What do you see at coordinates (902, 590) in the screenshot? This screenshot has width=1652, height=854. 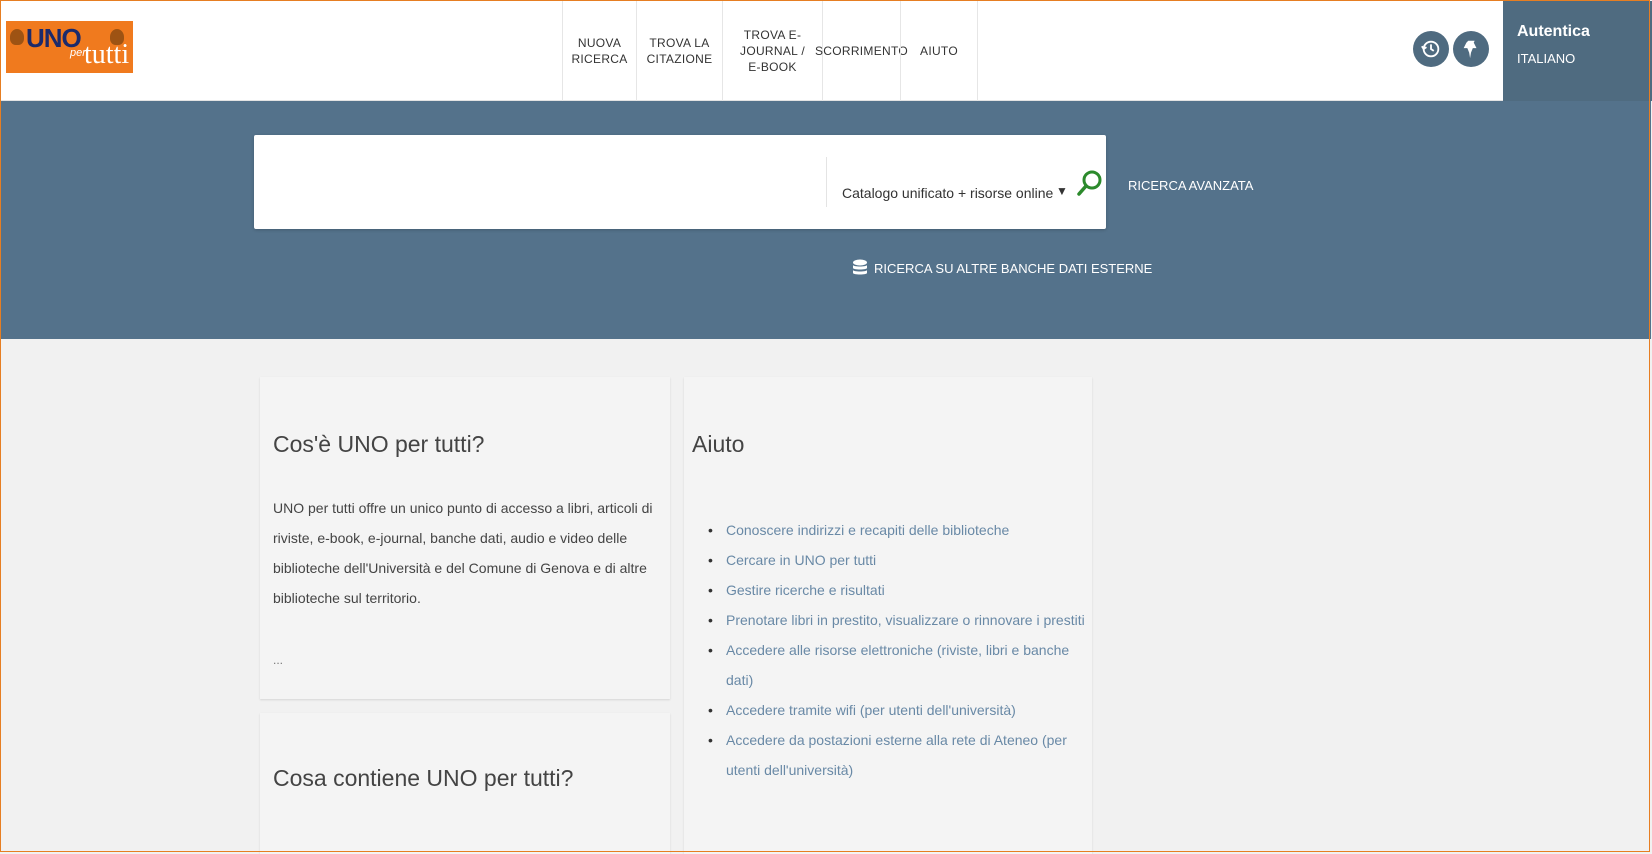 I see `help-link-manage: Gestire ricerche e risultati` at bounding box center [902, 590].